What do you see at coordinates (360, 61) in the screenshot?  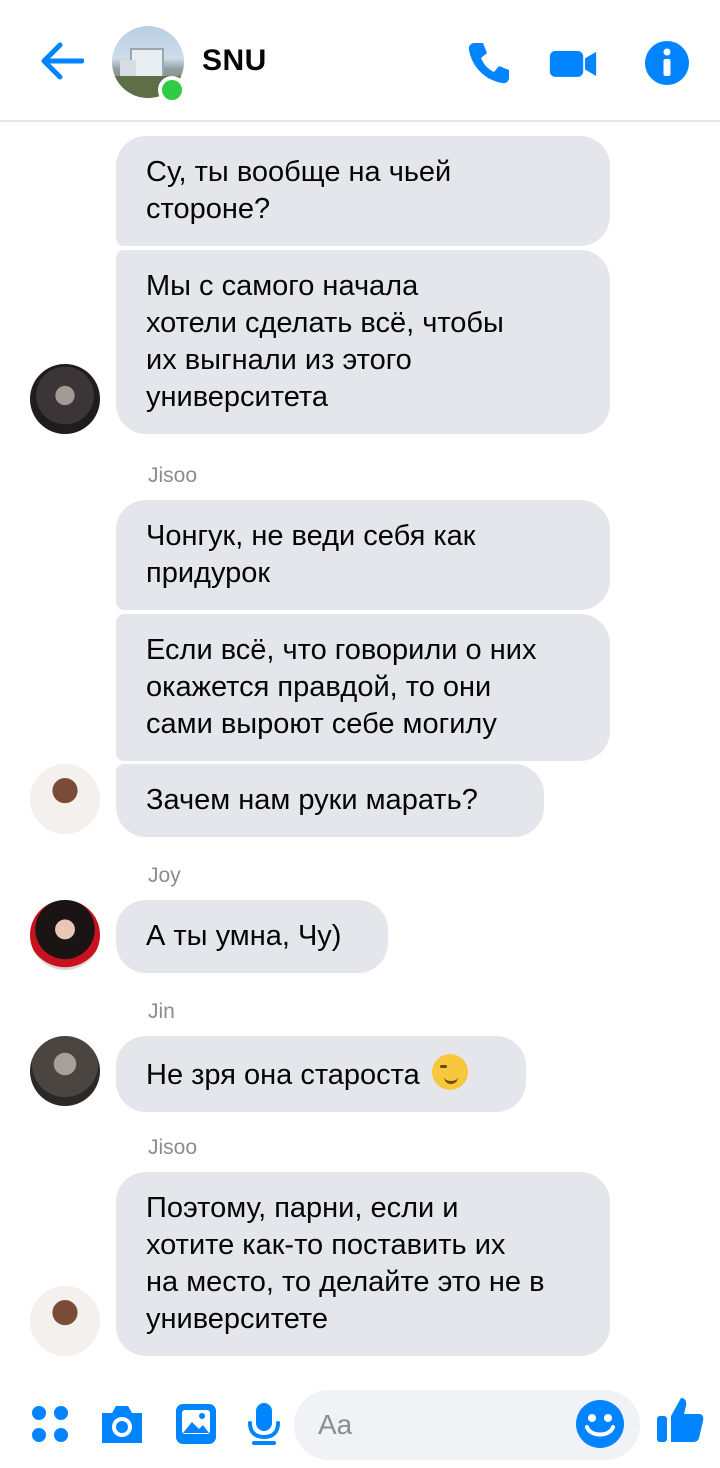 I see `chat-header: SNU` at bounding box center [360, 61].